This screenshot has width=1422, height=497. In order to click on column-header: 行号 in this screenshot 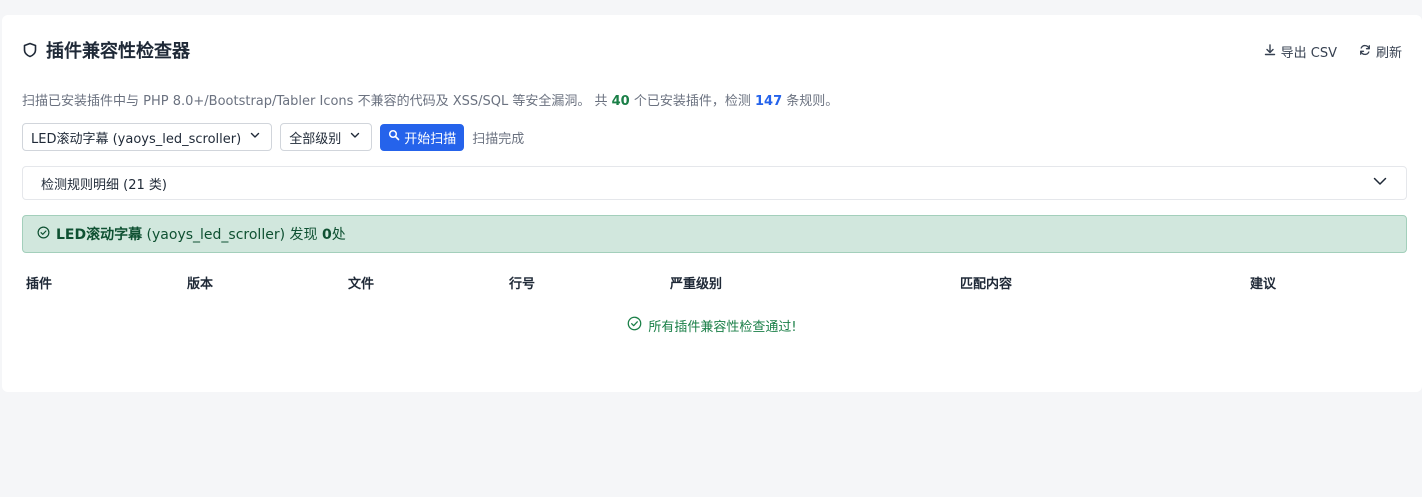, I will do `click(522, 284)`.